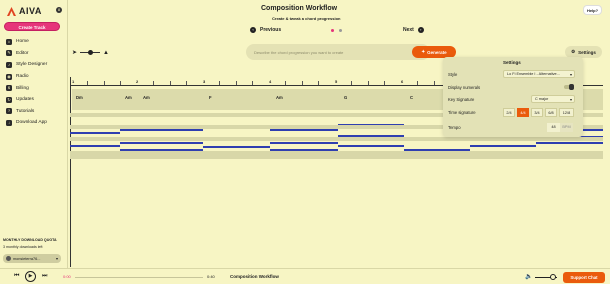 Image resolution: width=610 pixels, height=284 pixels. What do you see at coordinates (461, 99) in the screenshot?
I see `key-signature-label: Key Signature` at bounding box center [461, 99].